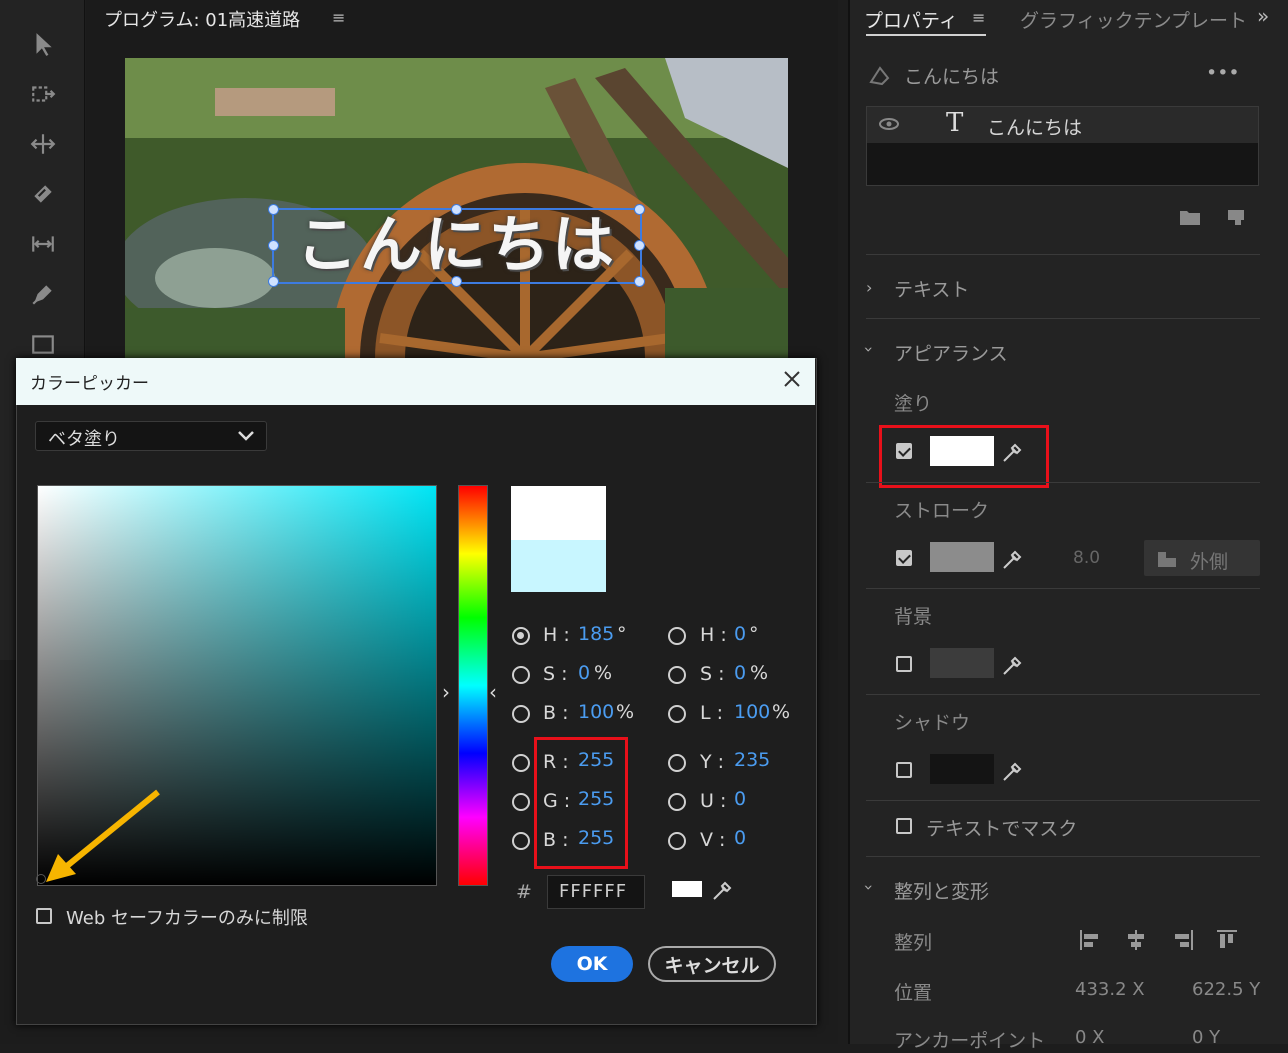  Describe the element at coordinates (43, 194) in the screenshot. I see `razor-icon` at that location.